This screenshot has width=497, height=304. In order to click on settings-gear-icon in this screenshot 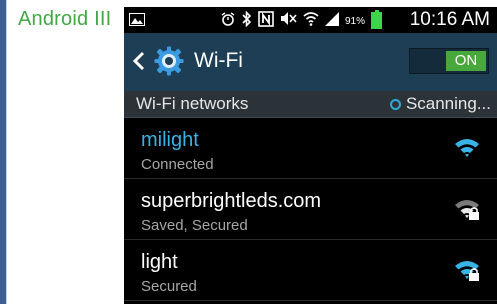, I will do `click(169, 61)`.